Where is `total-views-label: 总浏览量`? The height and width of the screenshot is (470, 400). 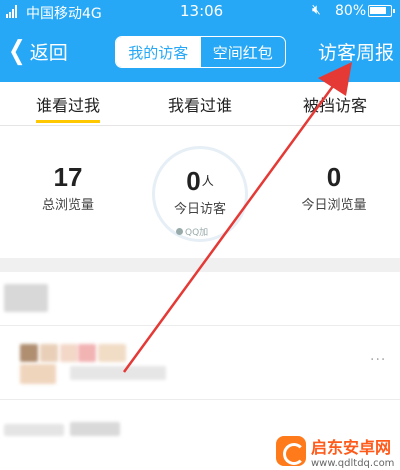 total-views-label: 总浏览量 is located at coordinates (67, 205).